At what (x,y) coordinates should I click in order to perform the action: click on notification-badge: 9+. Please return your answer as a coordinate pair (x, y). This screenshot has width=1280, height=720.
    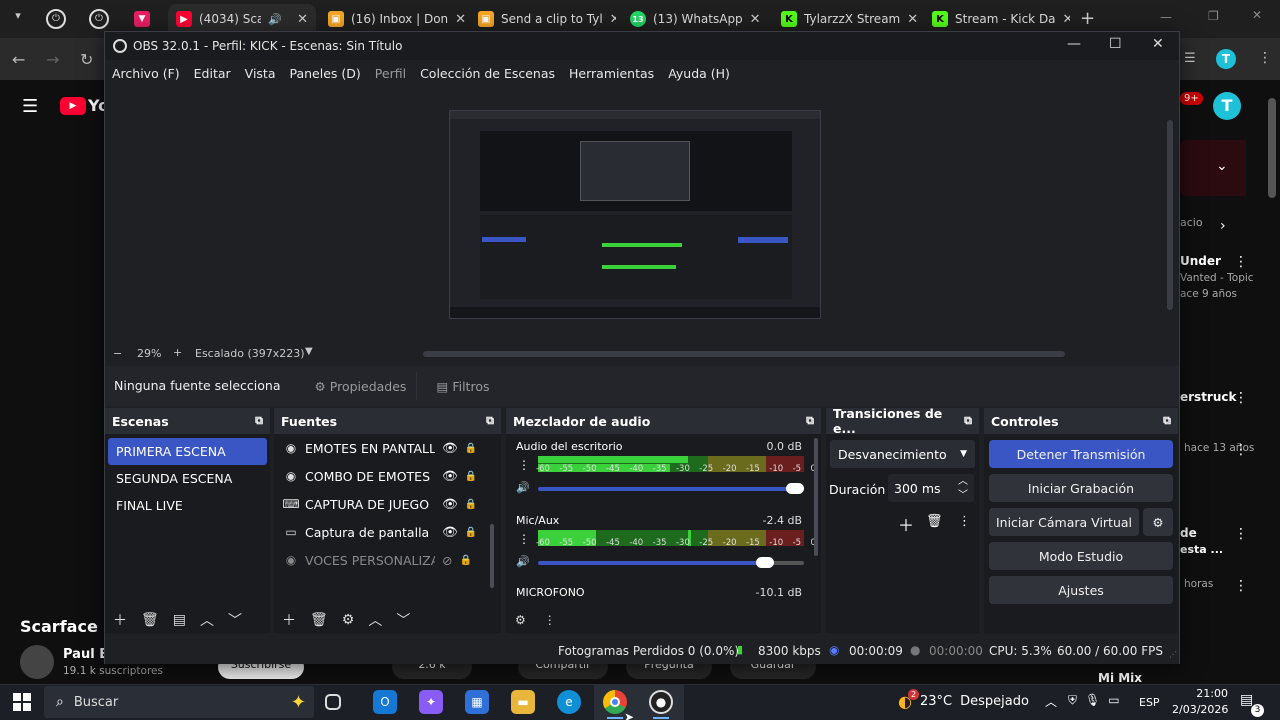
    Looking at the image, I should click on (1191, 98).